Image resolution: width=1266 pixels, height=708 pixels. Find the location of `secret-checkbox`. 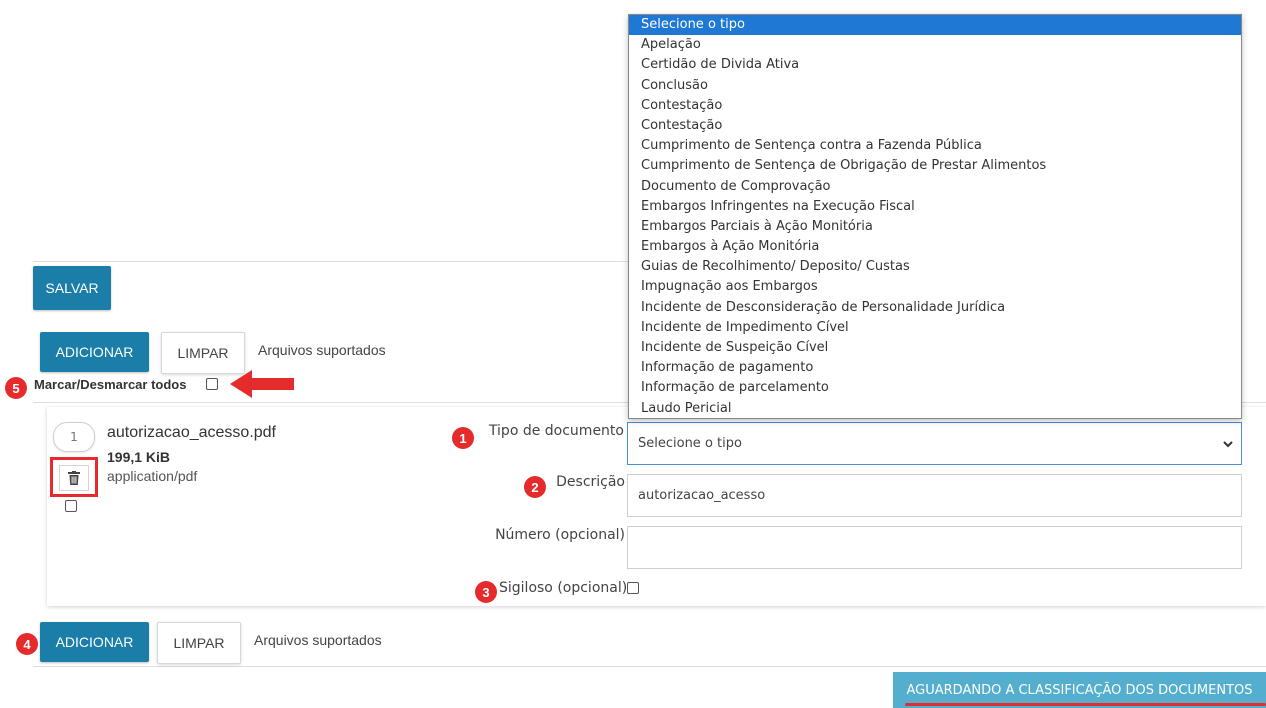

secret-checkbox is located at coordinates (633, 588).